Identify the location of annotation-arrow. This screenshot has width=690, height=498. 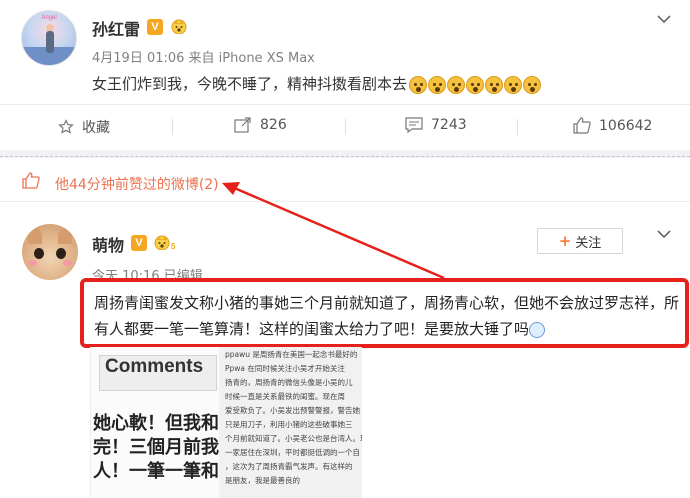
(333, 231).